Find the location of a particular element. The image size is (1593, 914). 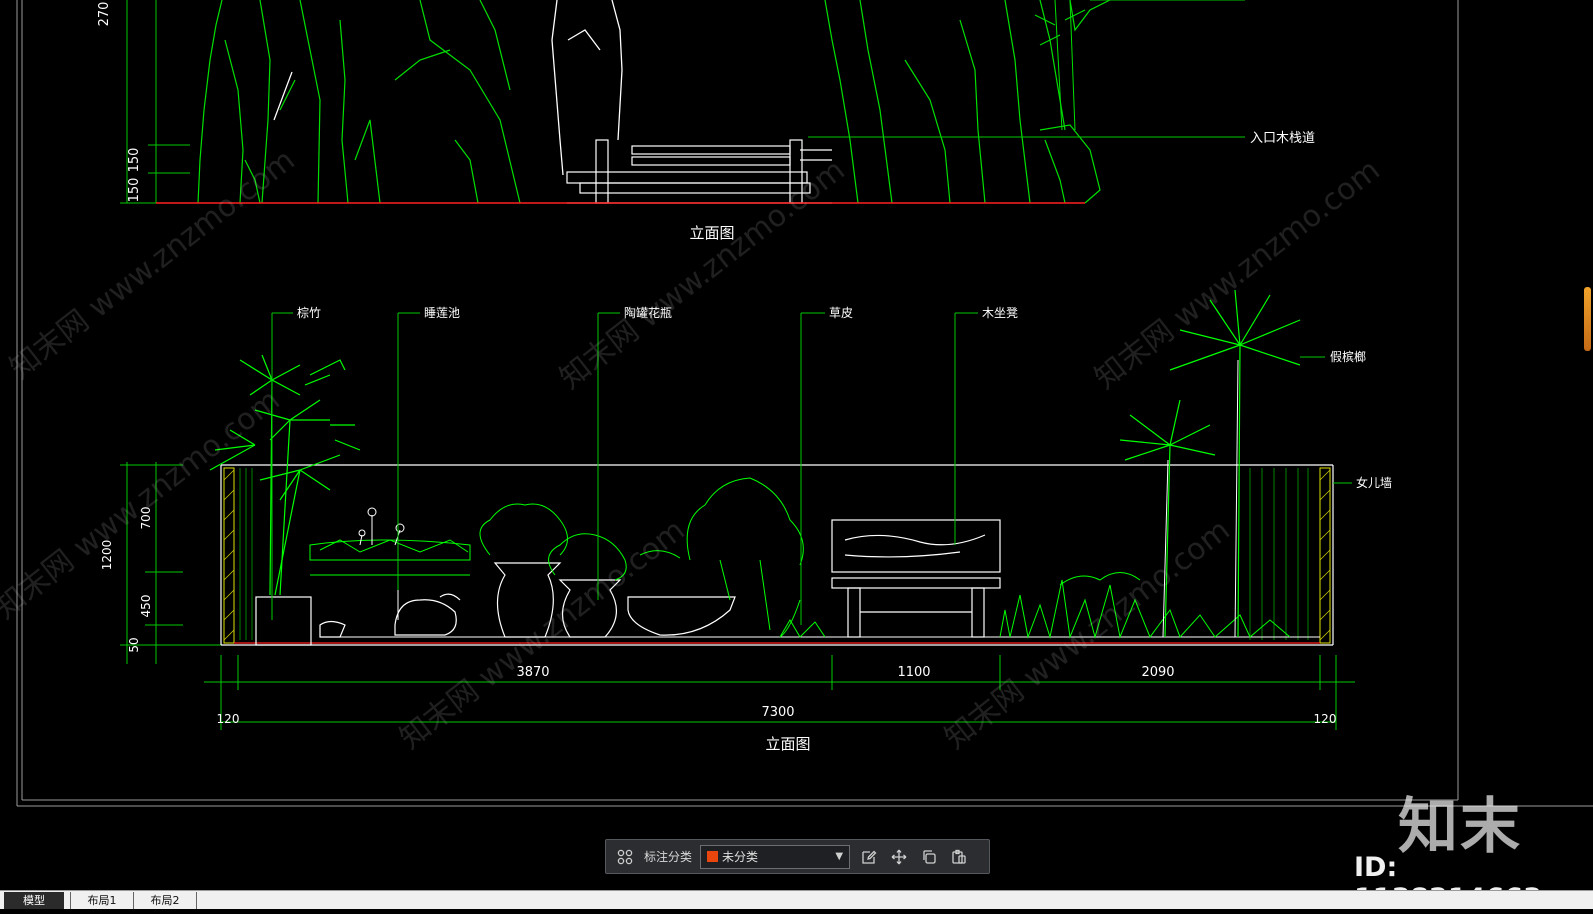

annotation-category-label: 标注分类 is located at coordinates (668, 857).